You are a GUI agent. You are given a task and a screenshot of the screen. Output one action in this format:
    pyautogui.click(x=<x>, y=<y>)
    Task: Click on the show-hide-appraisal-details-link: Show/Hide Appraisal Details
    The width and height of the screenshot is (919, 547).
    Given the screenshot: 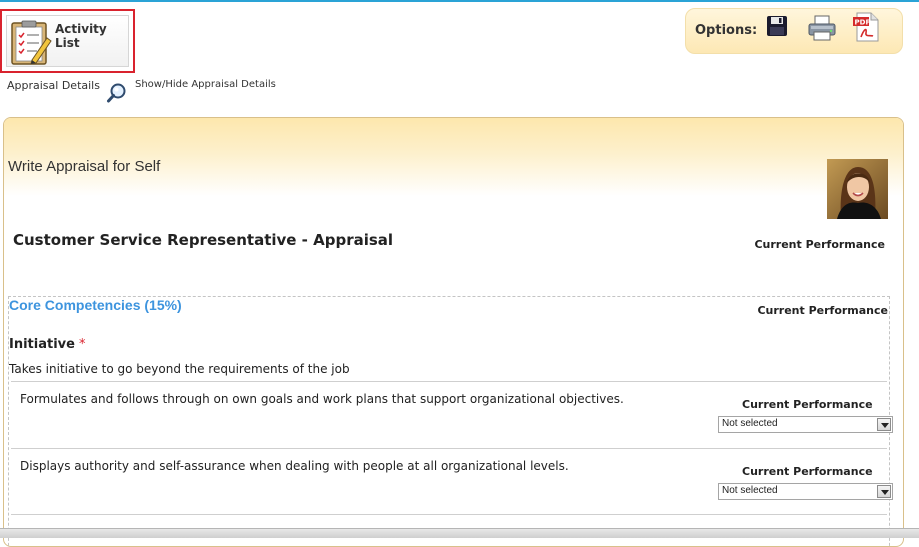 What is the action you would take?
    pyautogui.click(x=205, y=84)
    